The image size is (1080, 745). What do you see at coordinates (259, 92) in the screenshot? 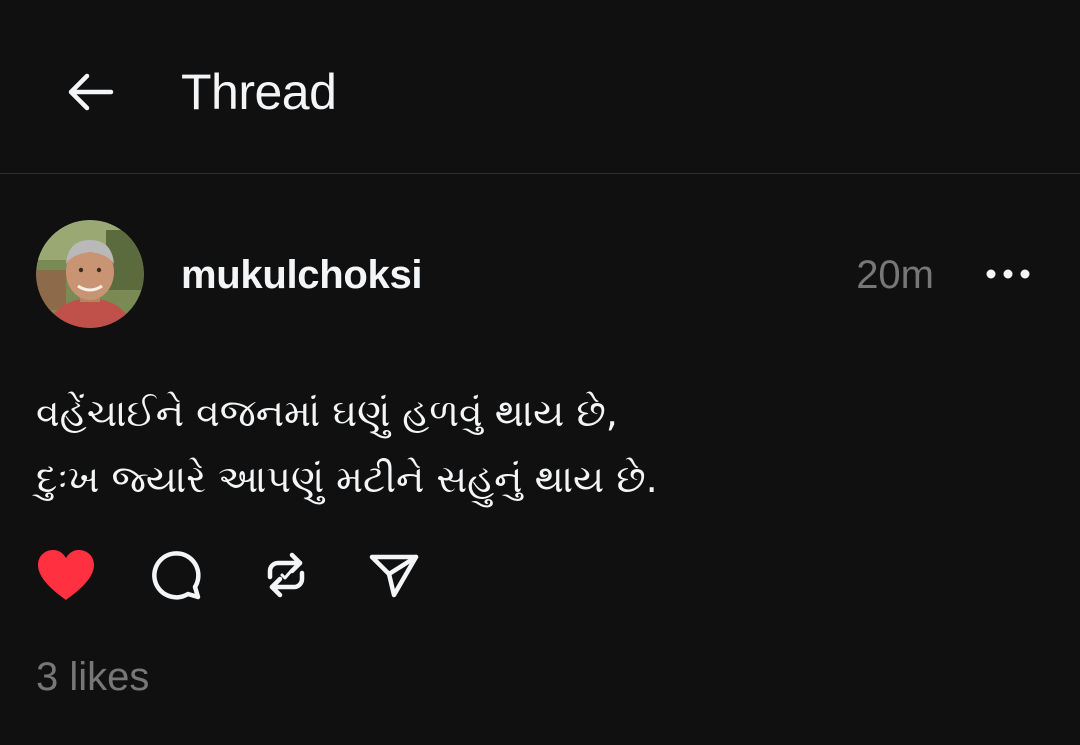
I see `page-title: Thread` at bounding box center [259, 92].